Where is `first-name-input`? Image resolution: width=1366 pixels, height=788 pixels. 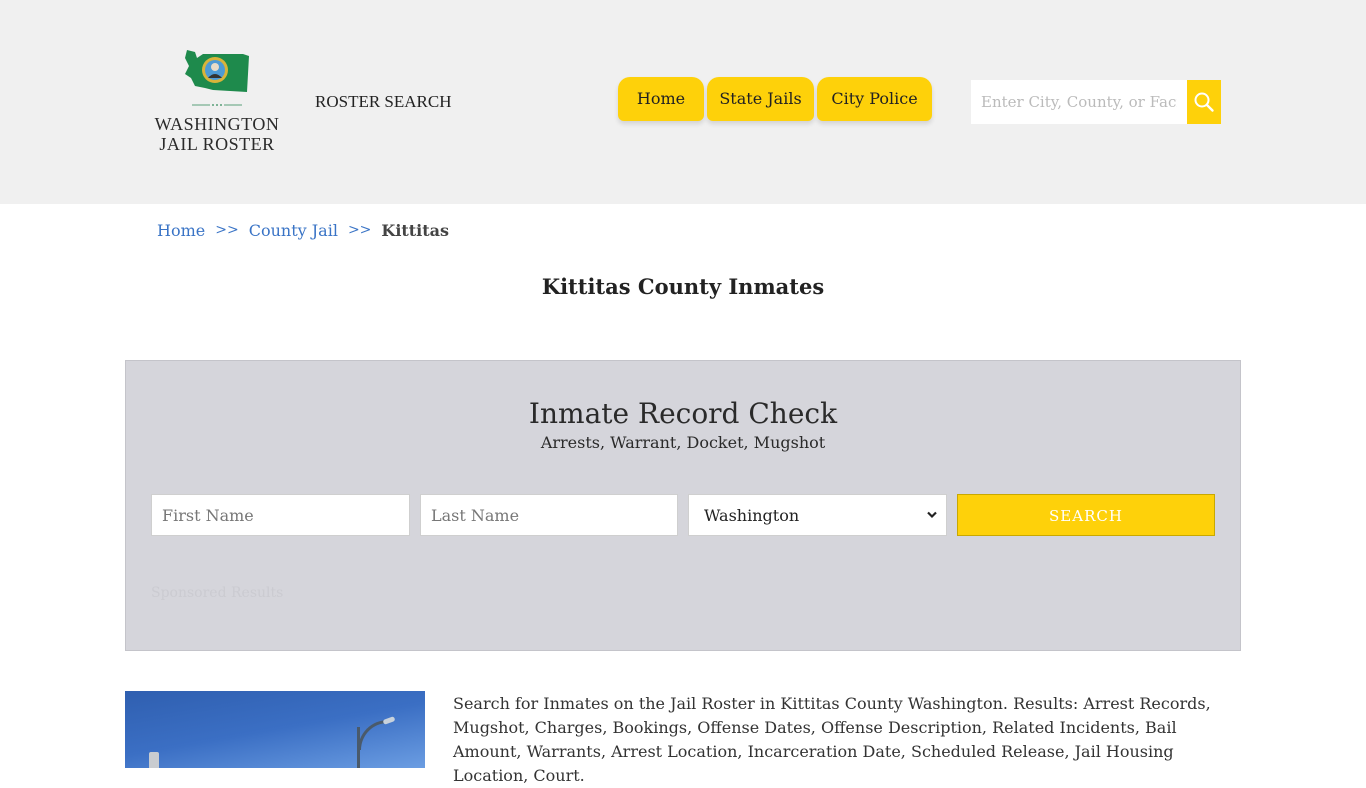 first-name-input is located at coordinates (280, 515).